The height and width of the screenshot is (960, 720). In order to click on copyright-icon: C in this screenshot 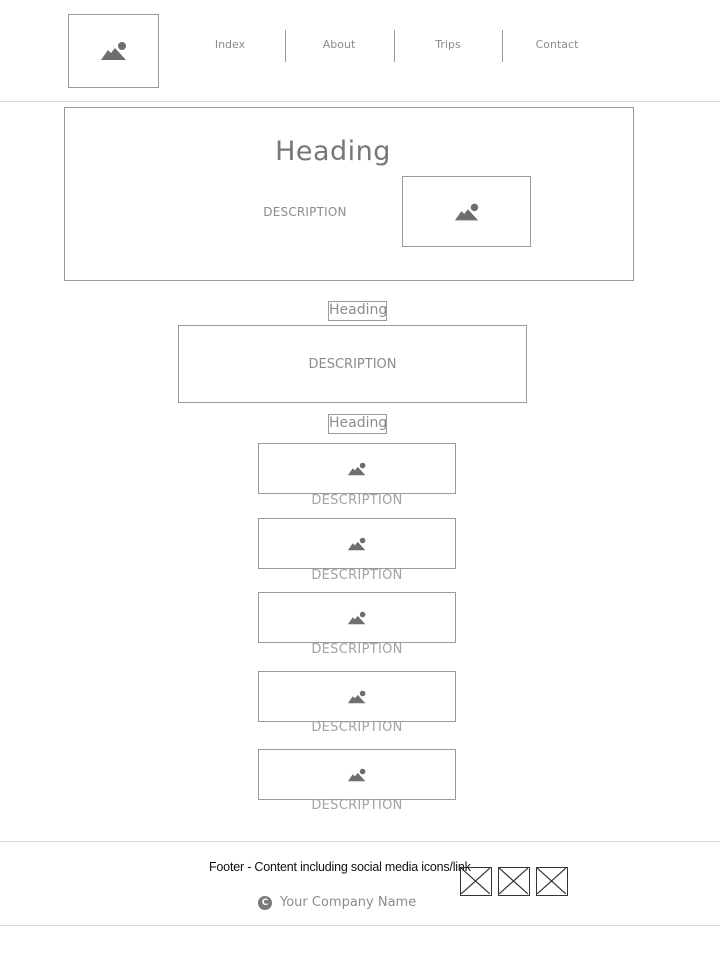, I will do `click(265, 903)`.